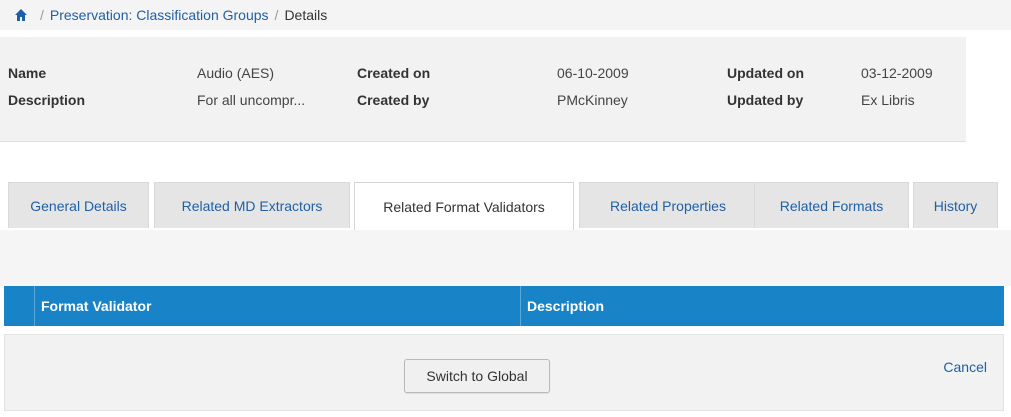  What do you see at coordinates (592, 100) in the screenshot?
I see `created-by-value: PMcKinney` at bounding box center [592, 100].